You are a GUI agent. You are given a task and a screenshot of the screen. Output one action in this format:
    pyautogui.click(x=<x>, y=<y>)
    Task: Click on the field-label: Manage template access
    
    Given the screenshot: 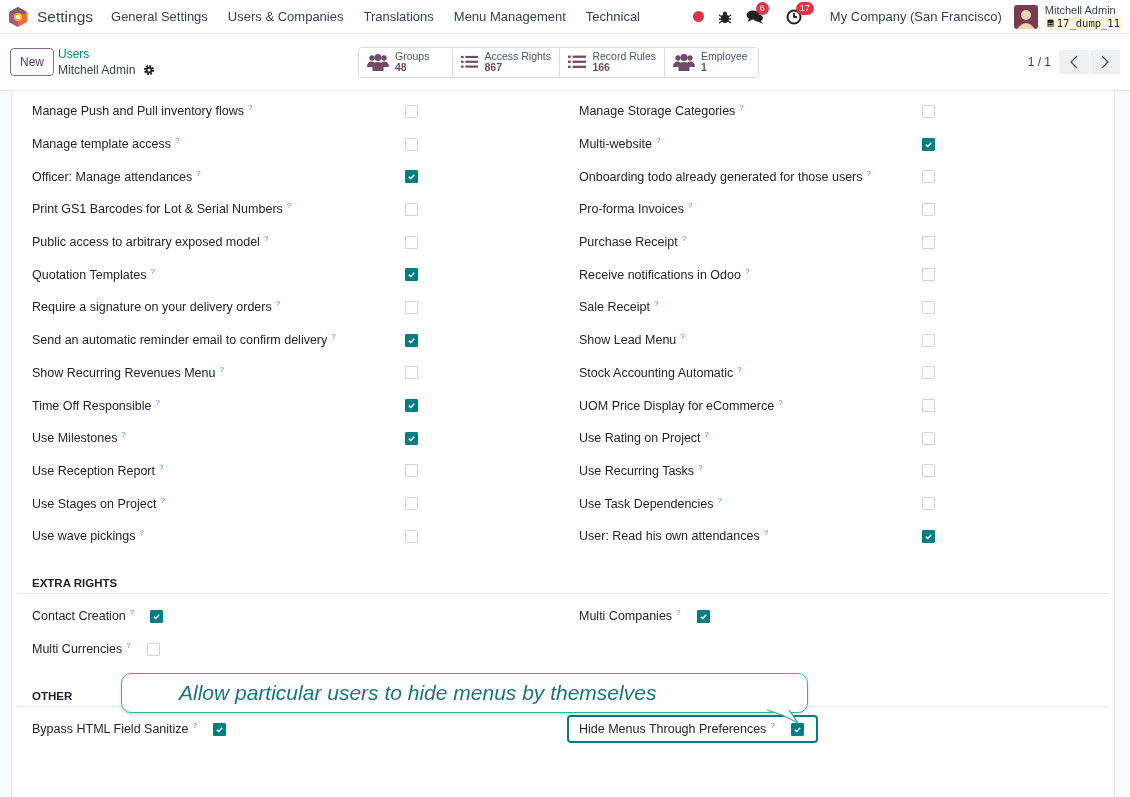 What is the action you would take?
    pyautogui.click(x=101, y=144)
    